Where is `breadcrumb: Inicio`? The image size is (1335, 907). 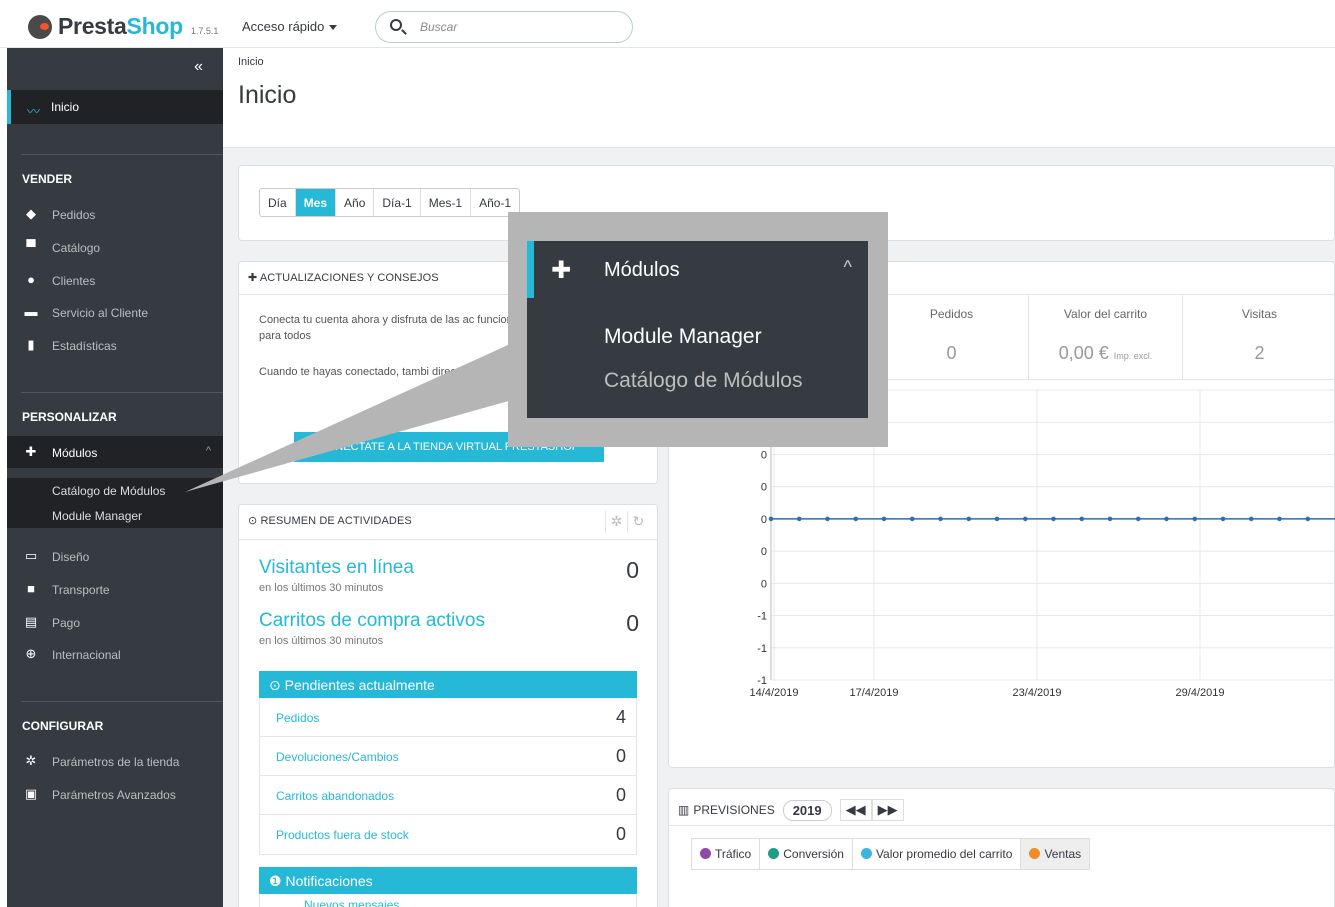 breadcrumb: Inicio is located at coordinates (251, 62).